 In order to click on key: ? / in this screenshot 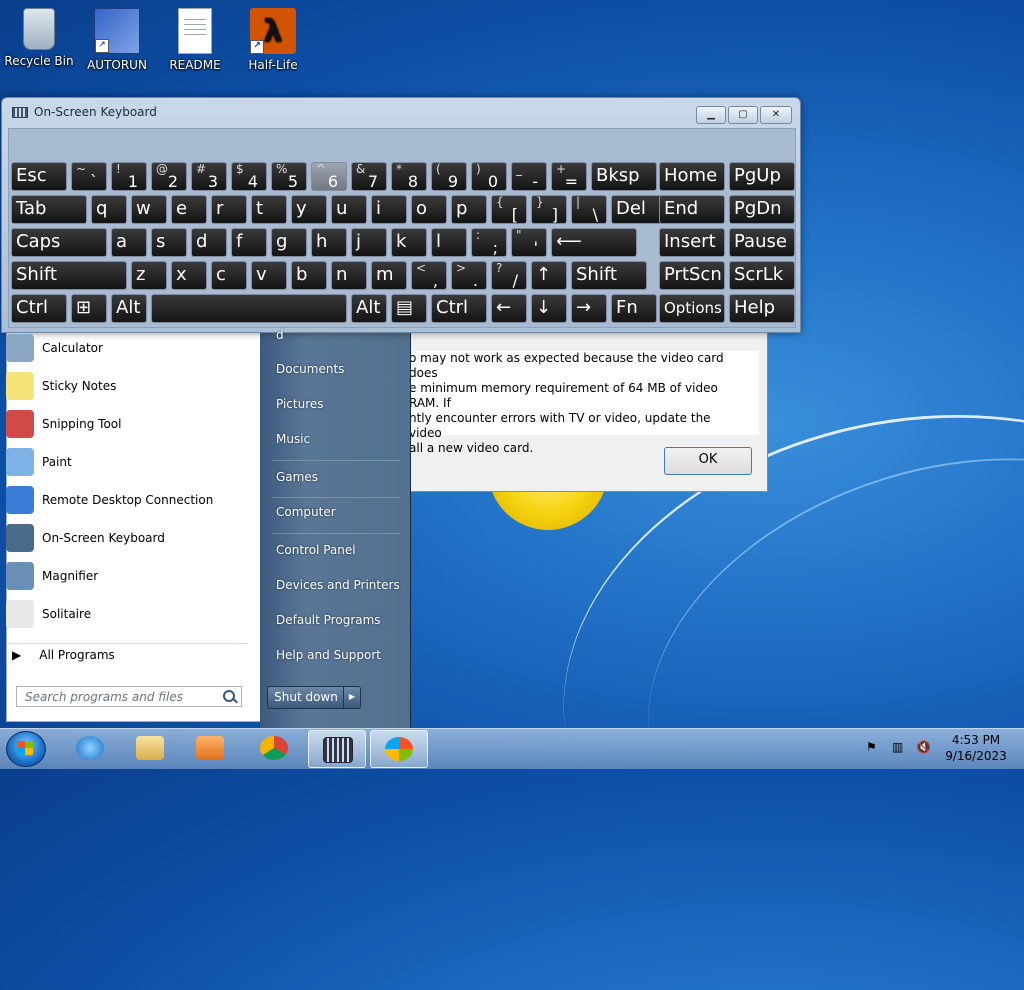, I will do `click(509, 275)`.